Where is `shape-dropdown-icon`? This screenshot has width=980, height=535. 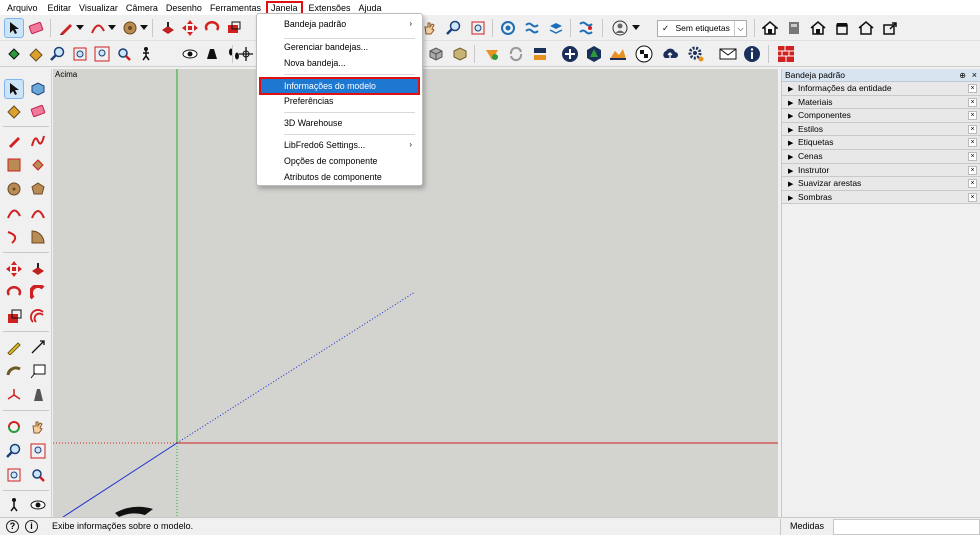 shape-dropdown-icon is located at coordinates (144, 28).